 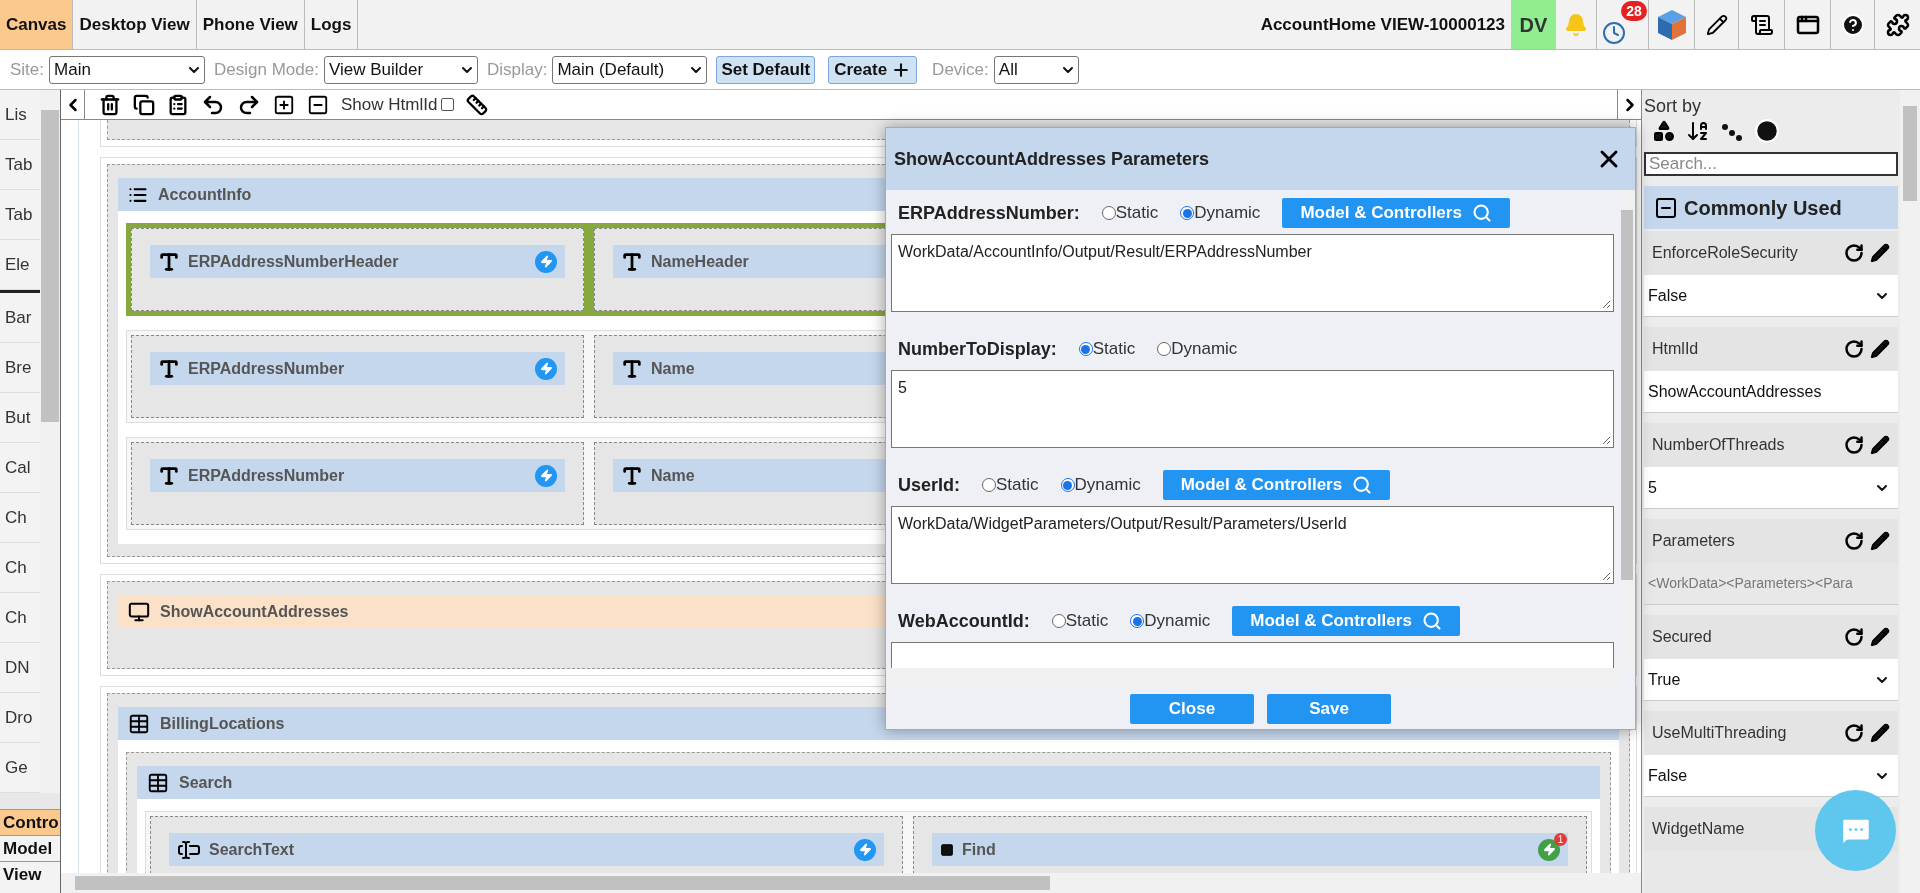 I want to click on ruler-icon, so click(x=477, y=104).